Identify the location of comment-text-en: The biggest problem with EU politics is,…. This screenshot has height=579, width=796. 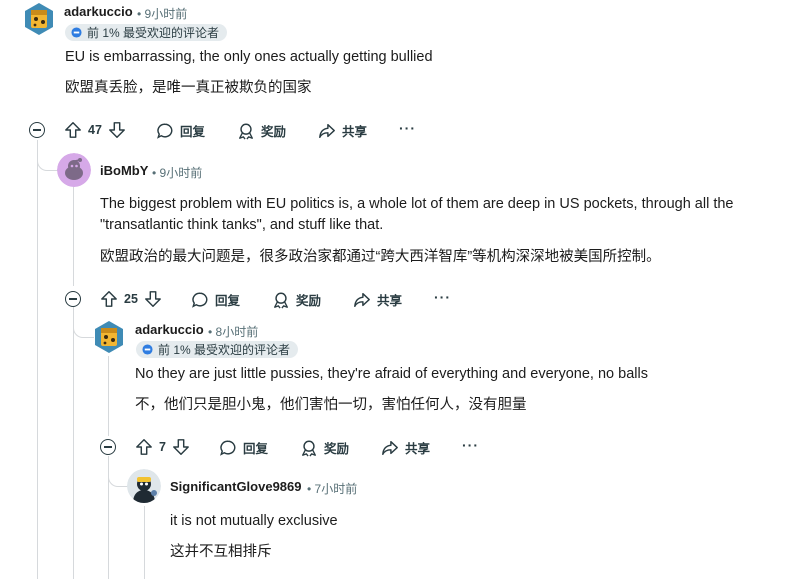
(417, 214).